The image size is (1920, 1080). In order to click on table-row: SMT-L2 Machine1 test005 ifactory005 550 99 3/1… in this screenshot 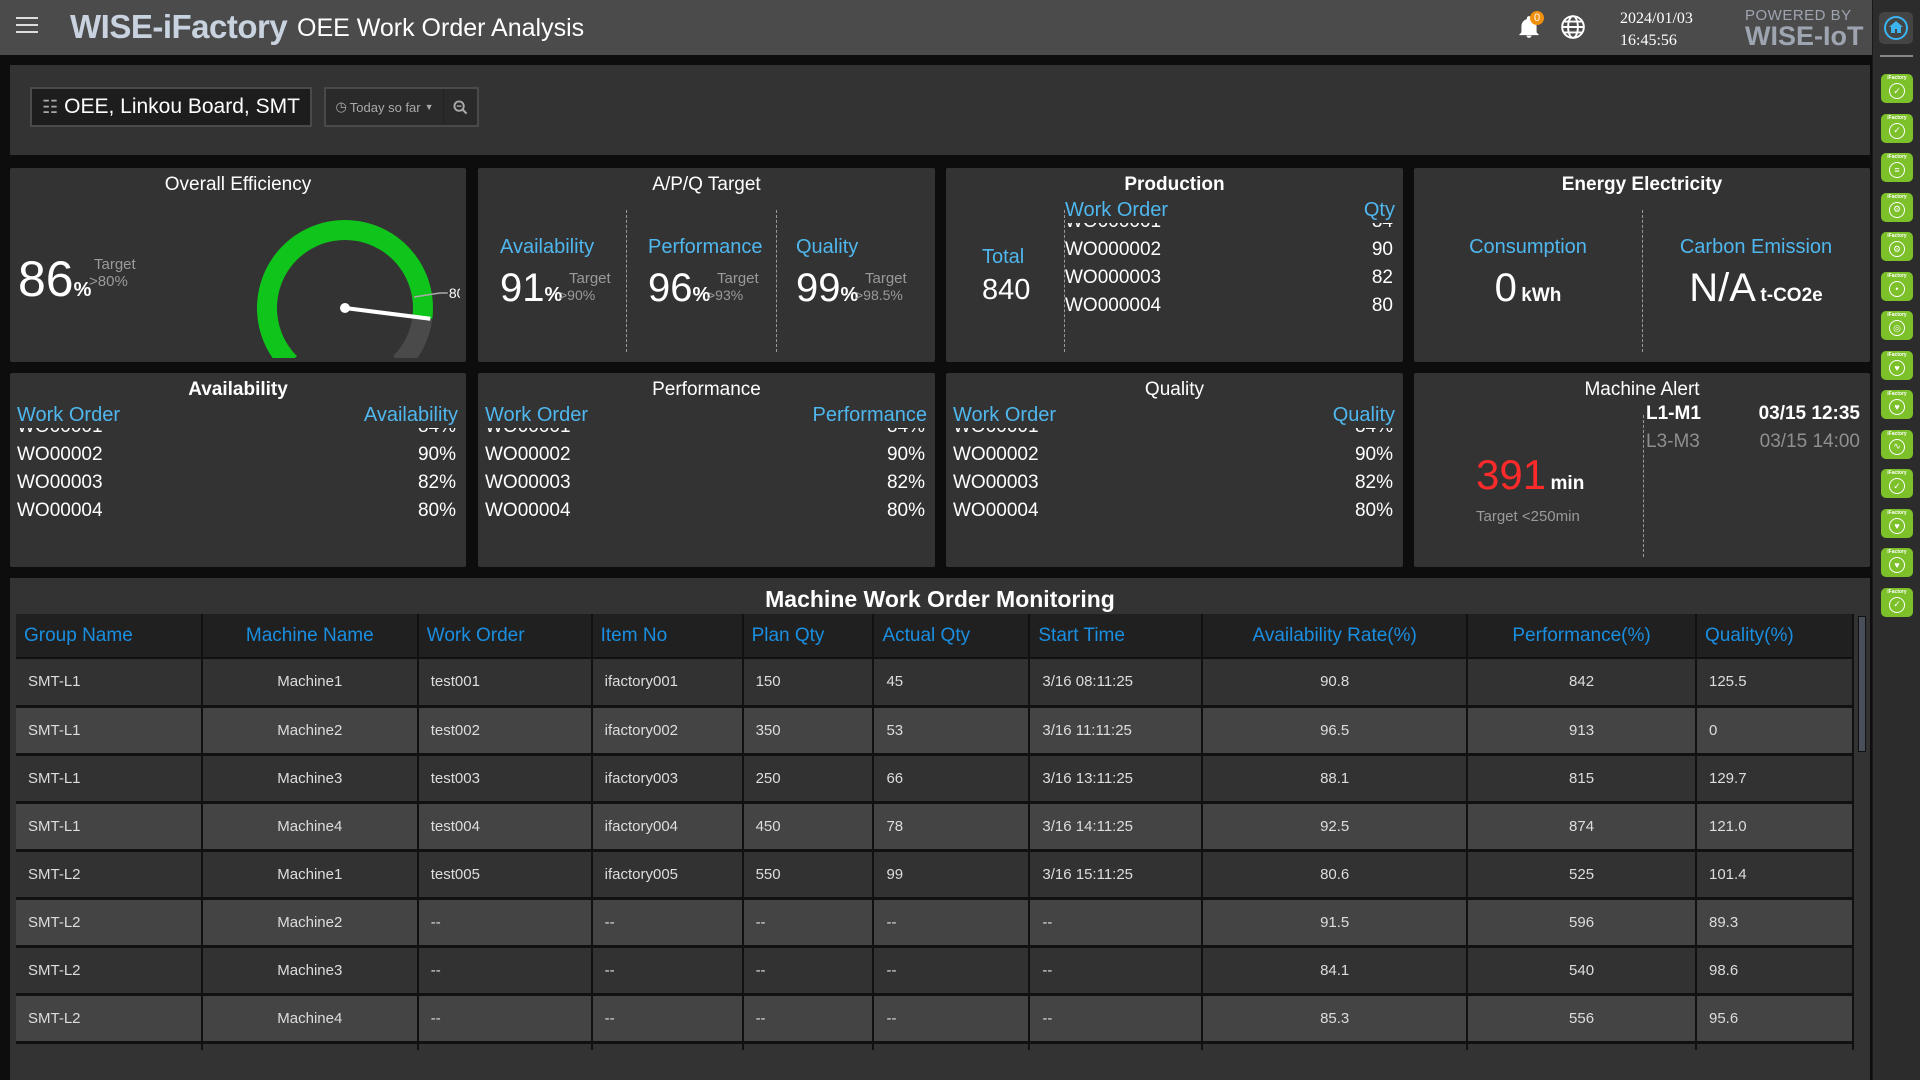, I will do `click(935, 875)`.